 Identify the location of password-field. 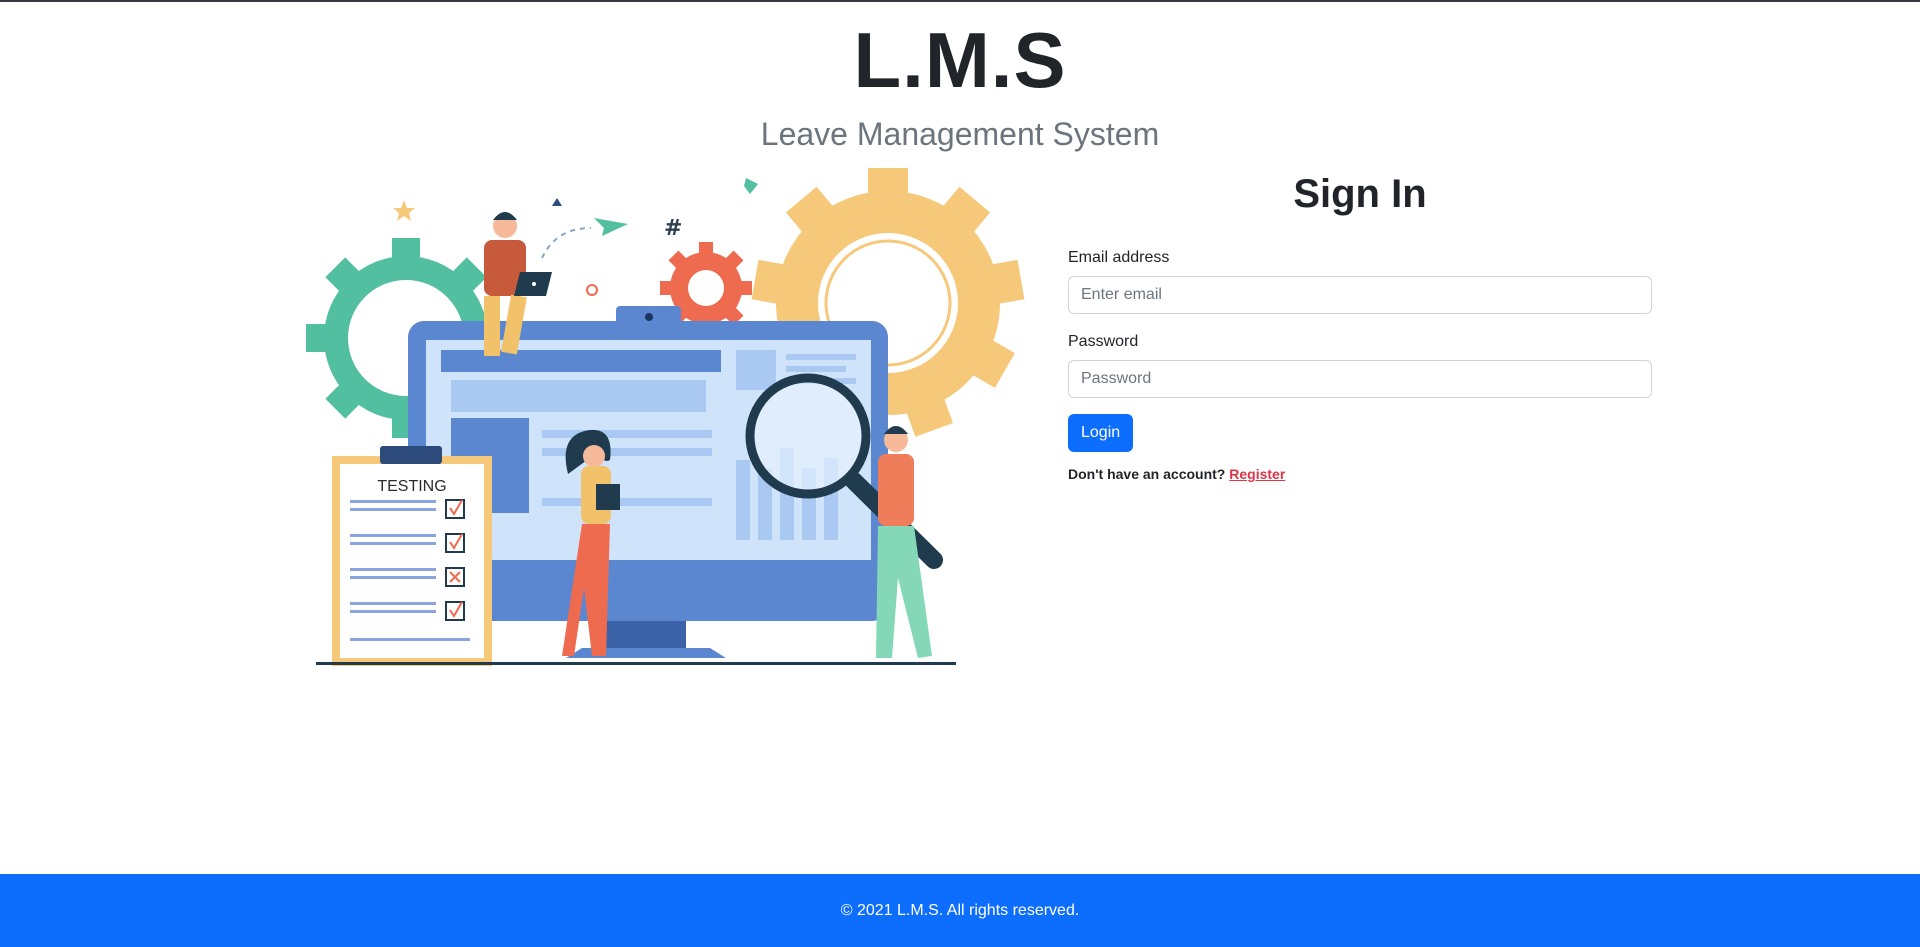
(1360, 379).